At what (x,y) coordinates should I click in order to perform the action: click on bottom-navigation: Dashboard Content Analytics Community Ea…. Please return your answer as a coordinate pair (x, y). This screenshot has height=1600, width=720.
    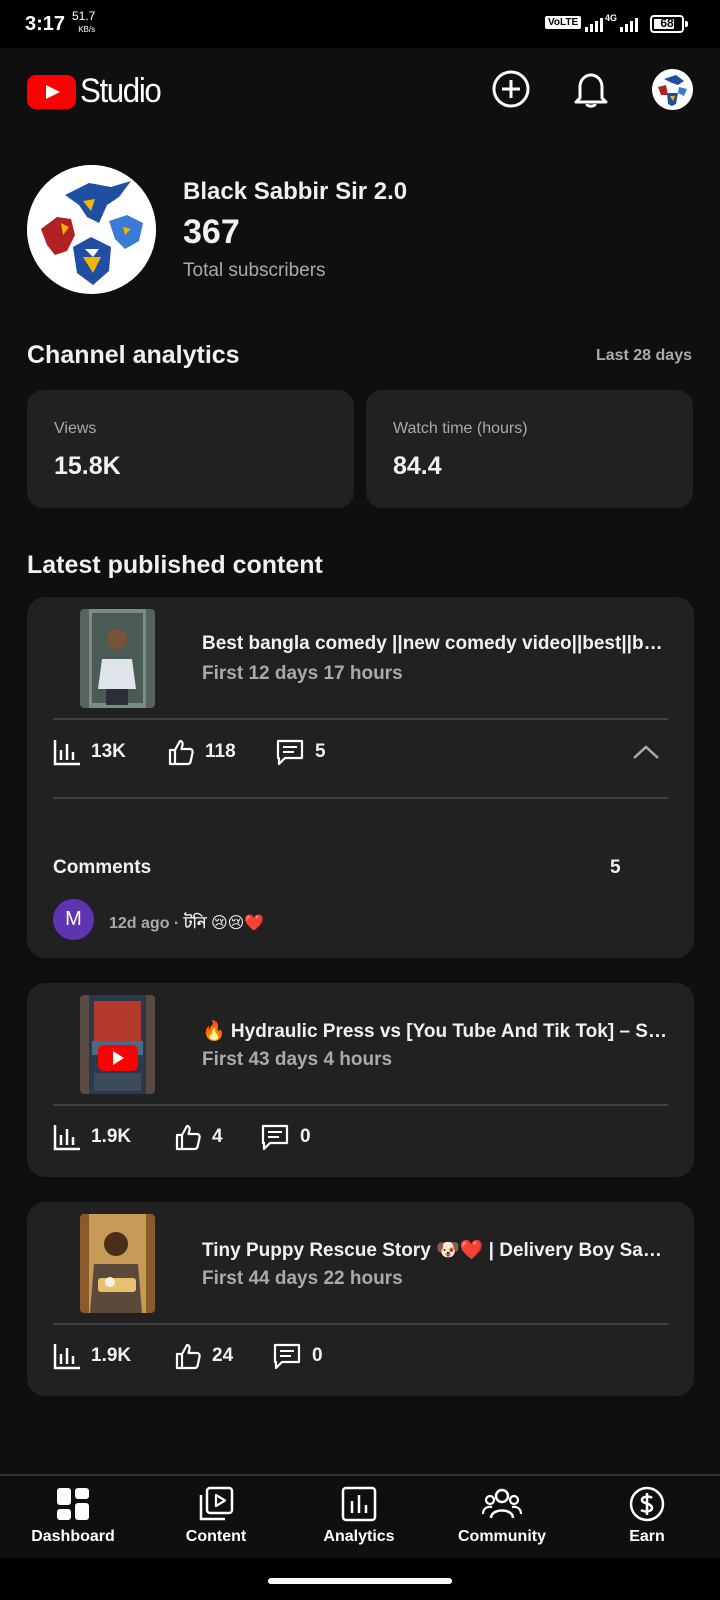
    Looking at the image, I should click on (360, 1516).